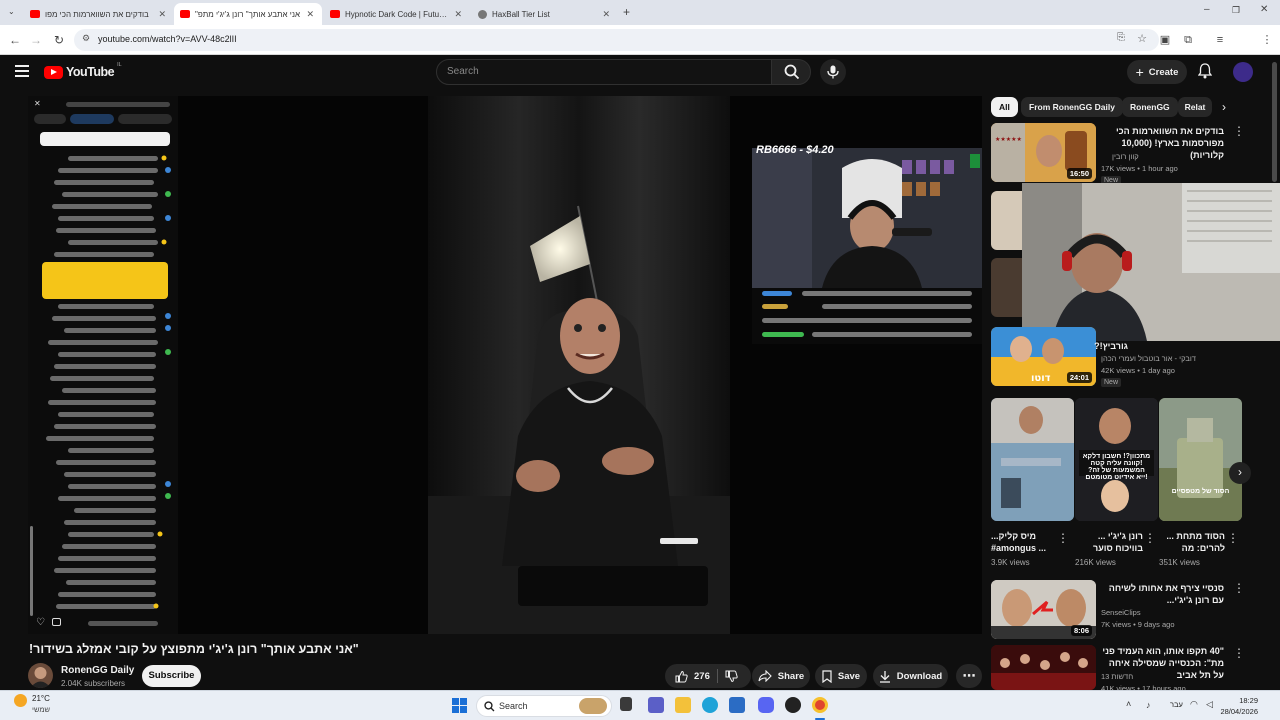 Image resolution: width=1280 pixels, height=720 pixels. I want to click on tray-chevron-icon: ˄, so click(1128, 704).